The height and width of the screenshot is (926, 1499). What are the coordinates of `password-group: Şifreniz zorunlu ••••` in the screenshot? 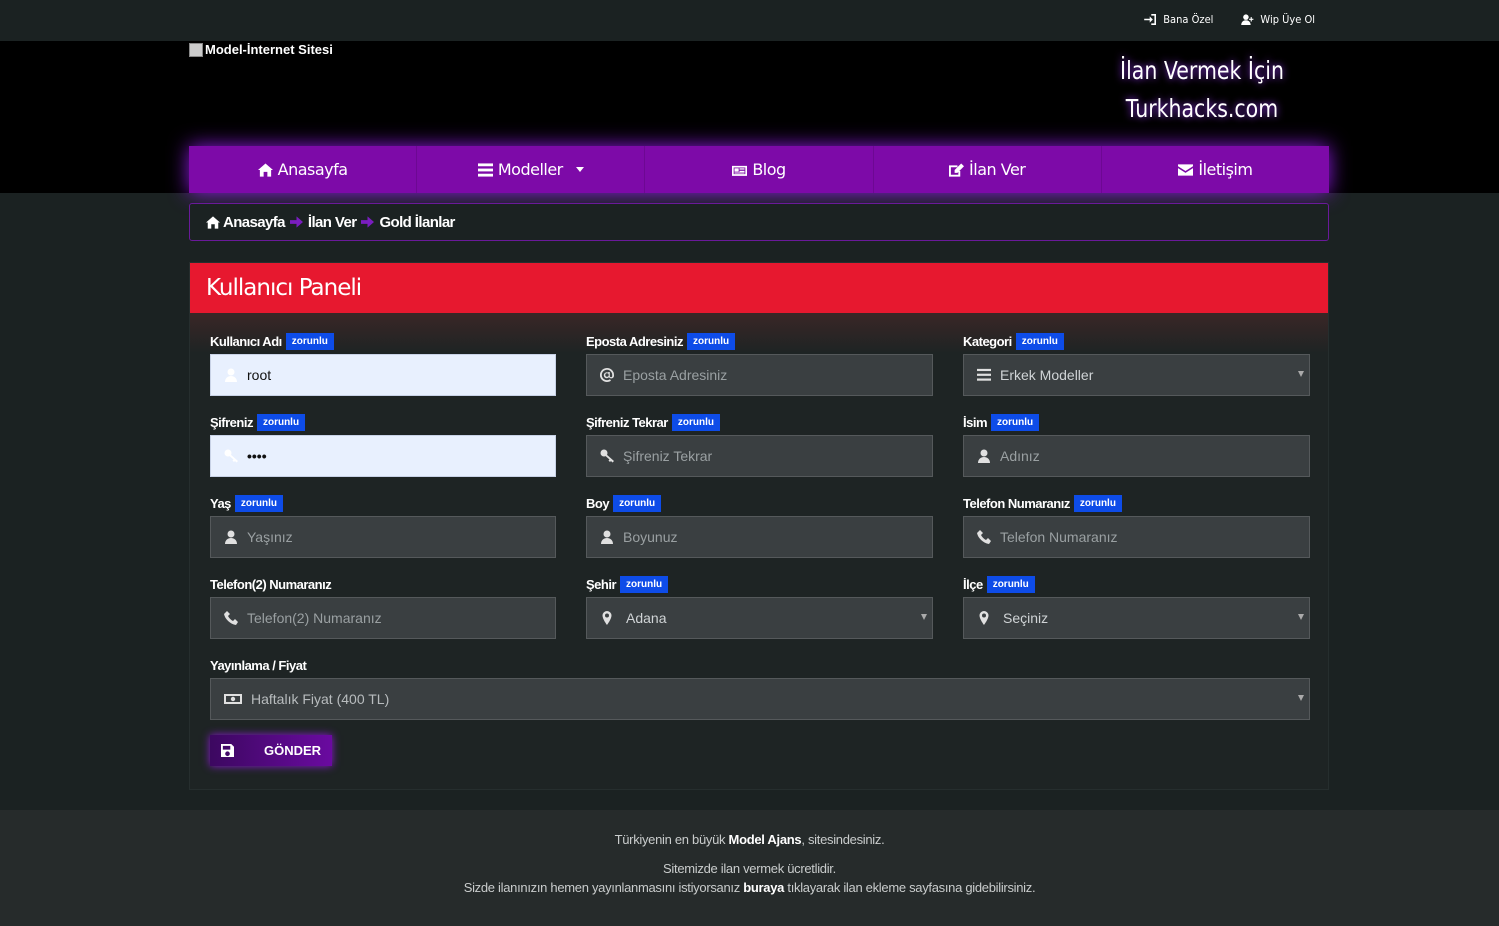 It's located at (383, 444).